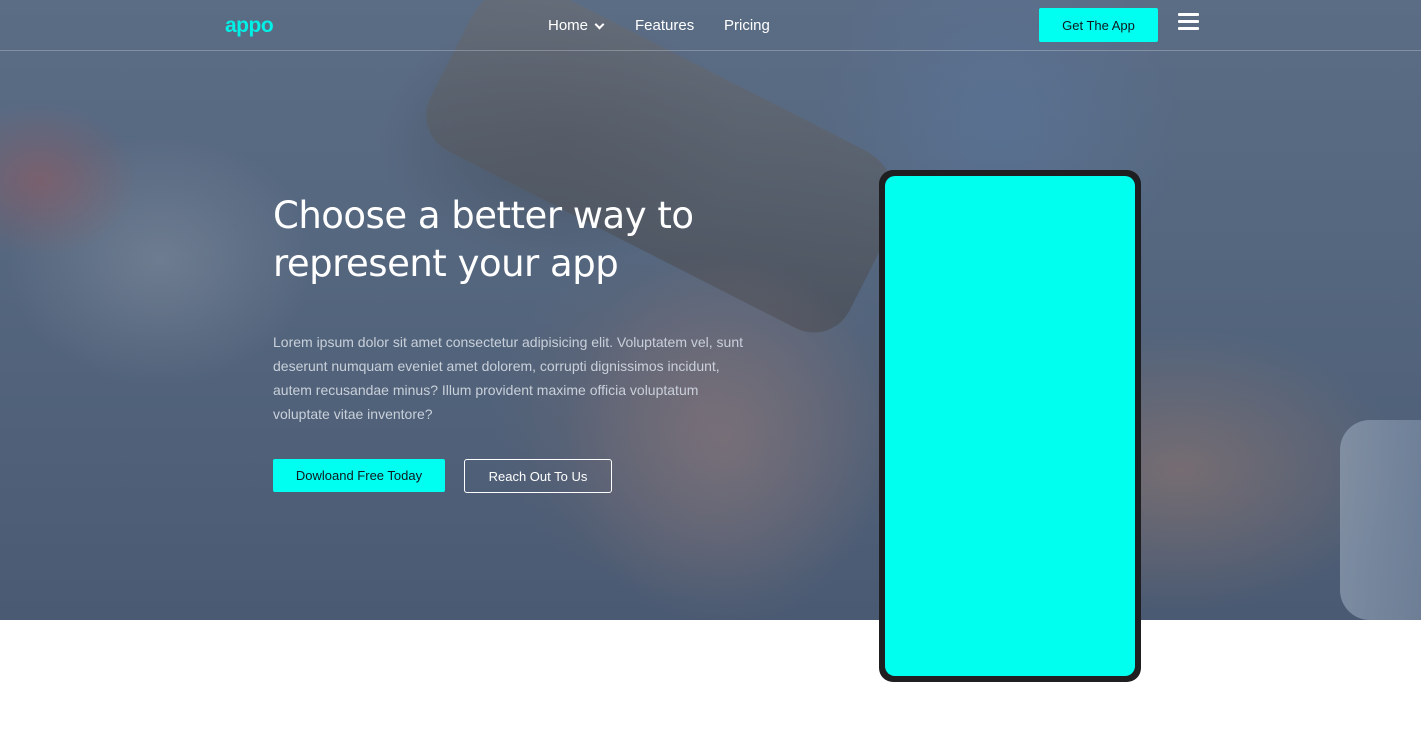  I want to click on phone-mockup, so click(1010, 426).